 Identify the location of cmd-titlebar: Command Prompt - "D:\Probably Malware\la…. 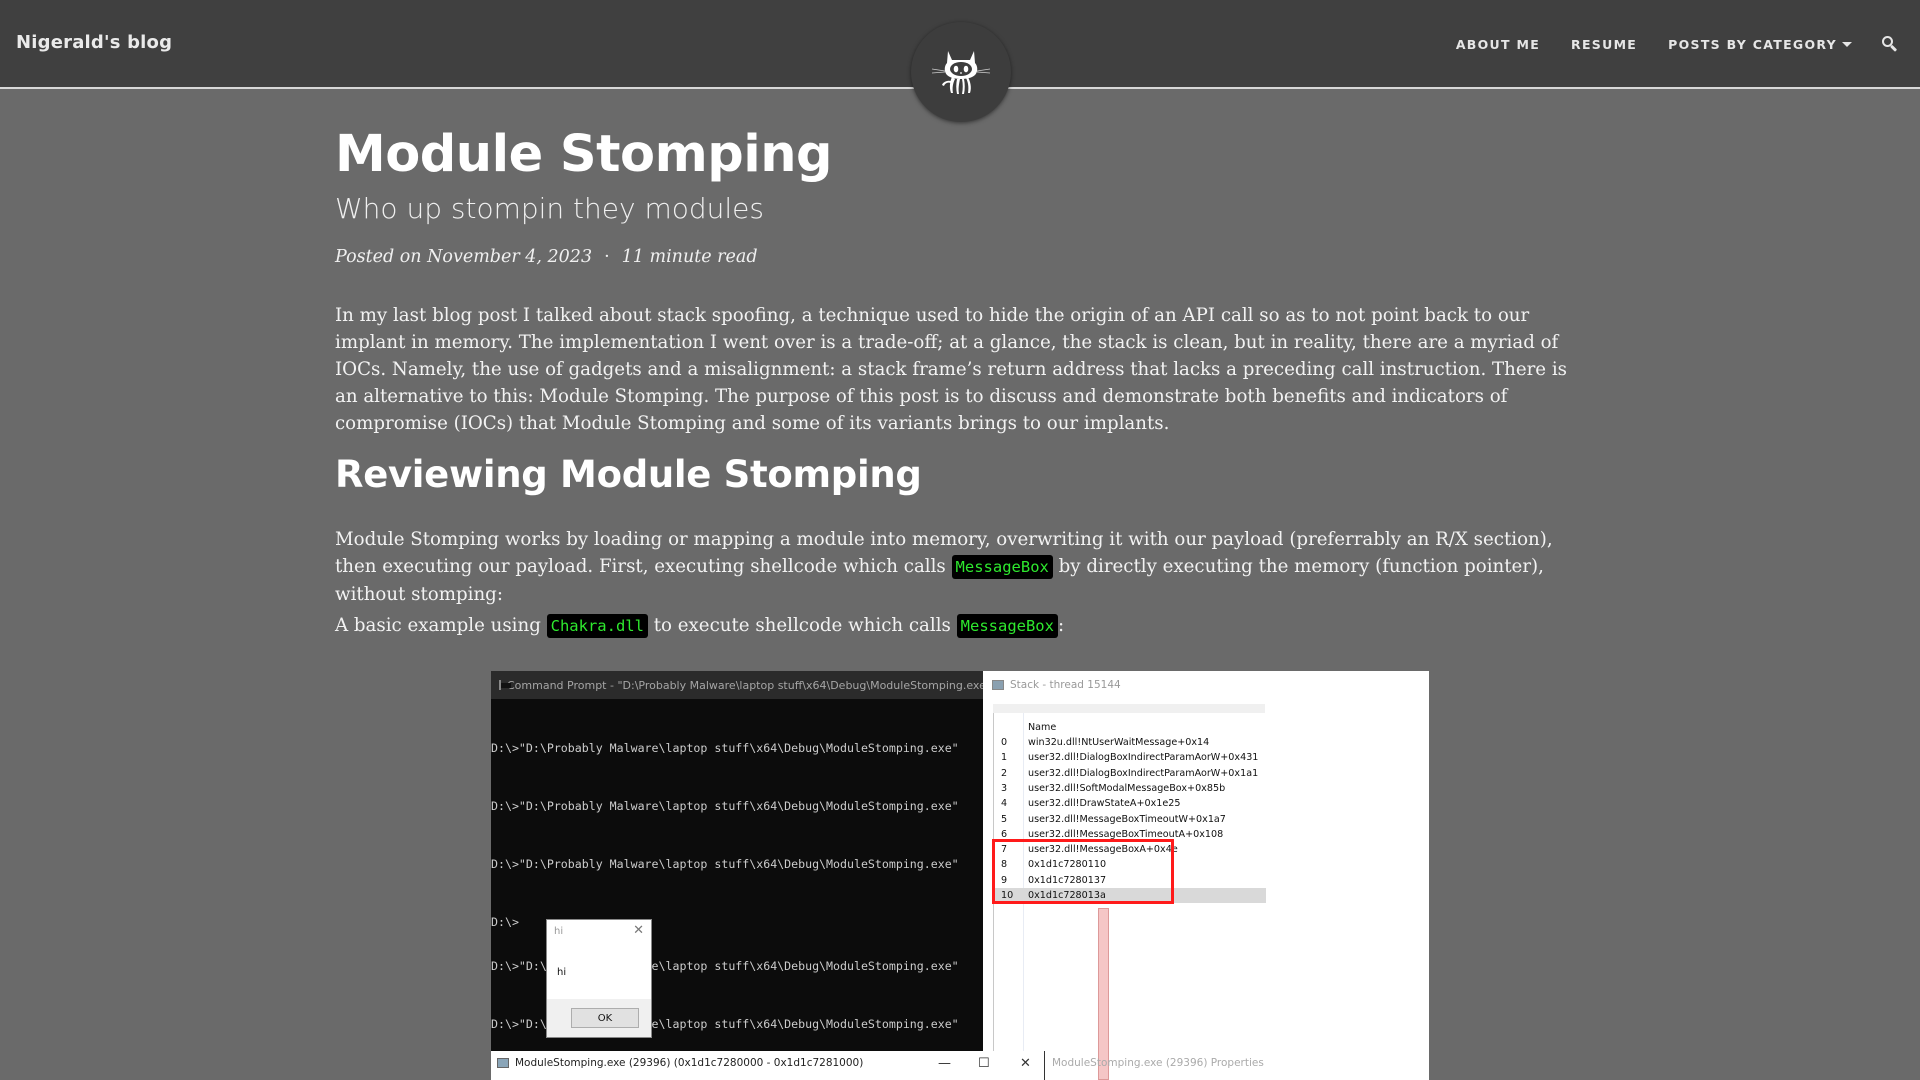
(741, 685).